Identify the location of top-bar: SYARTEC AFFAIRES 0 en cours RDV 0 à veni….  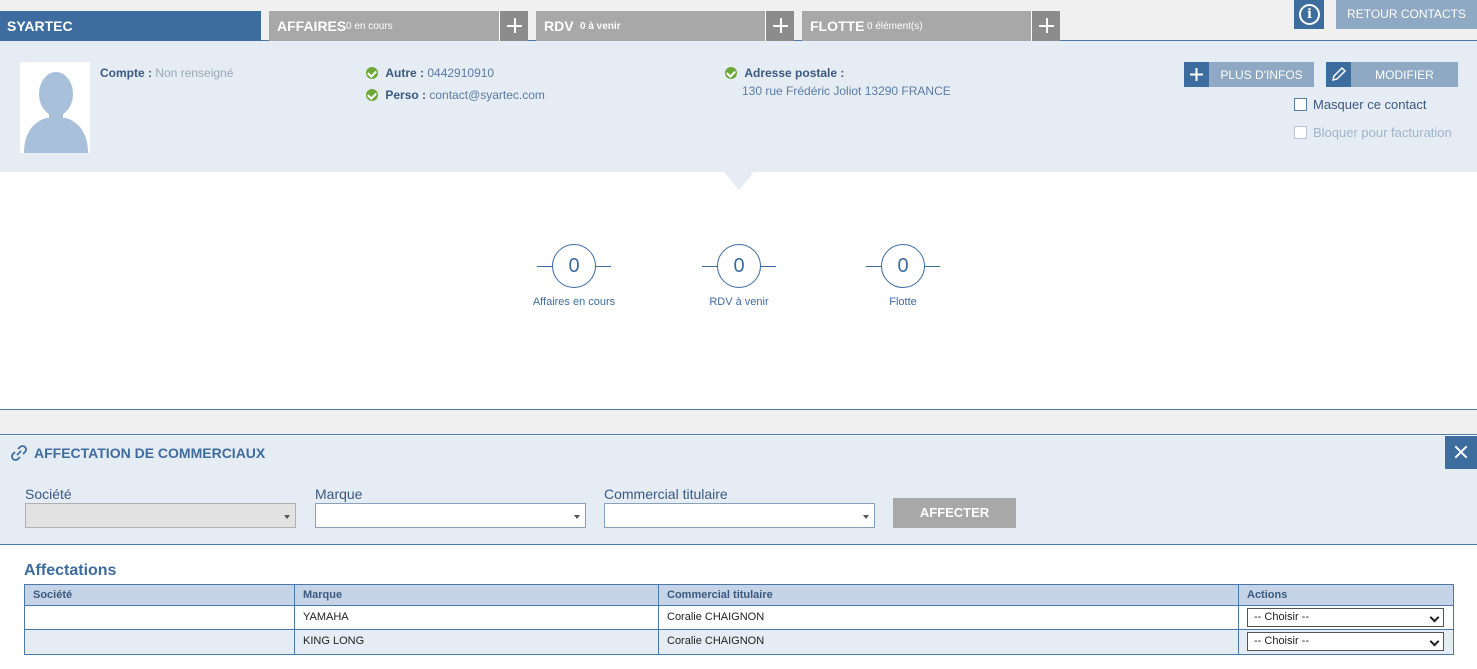
(738, 20).